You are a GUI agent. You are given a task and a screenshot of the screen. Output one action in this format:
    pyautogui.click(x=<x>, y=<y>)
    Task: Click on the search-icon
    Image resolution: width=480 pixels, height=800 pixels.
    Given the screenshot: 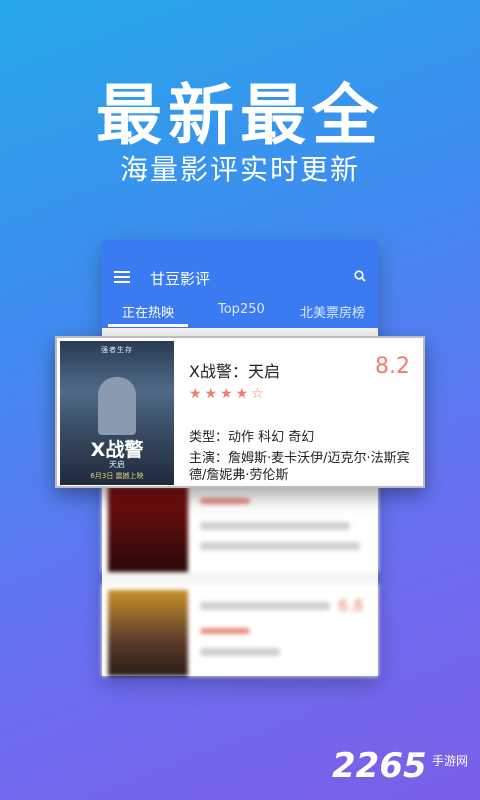 What is the action you would take?
    pyautogui.click(x=360, y=276)
    